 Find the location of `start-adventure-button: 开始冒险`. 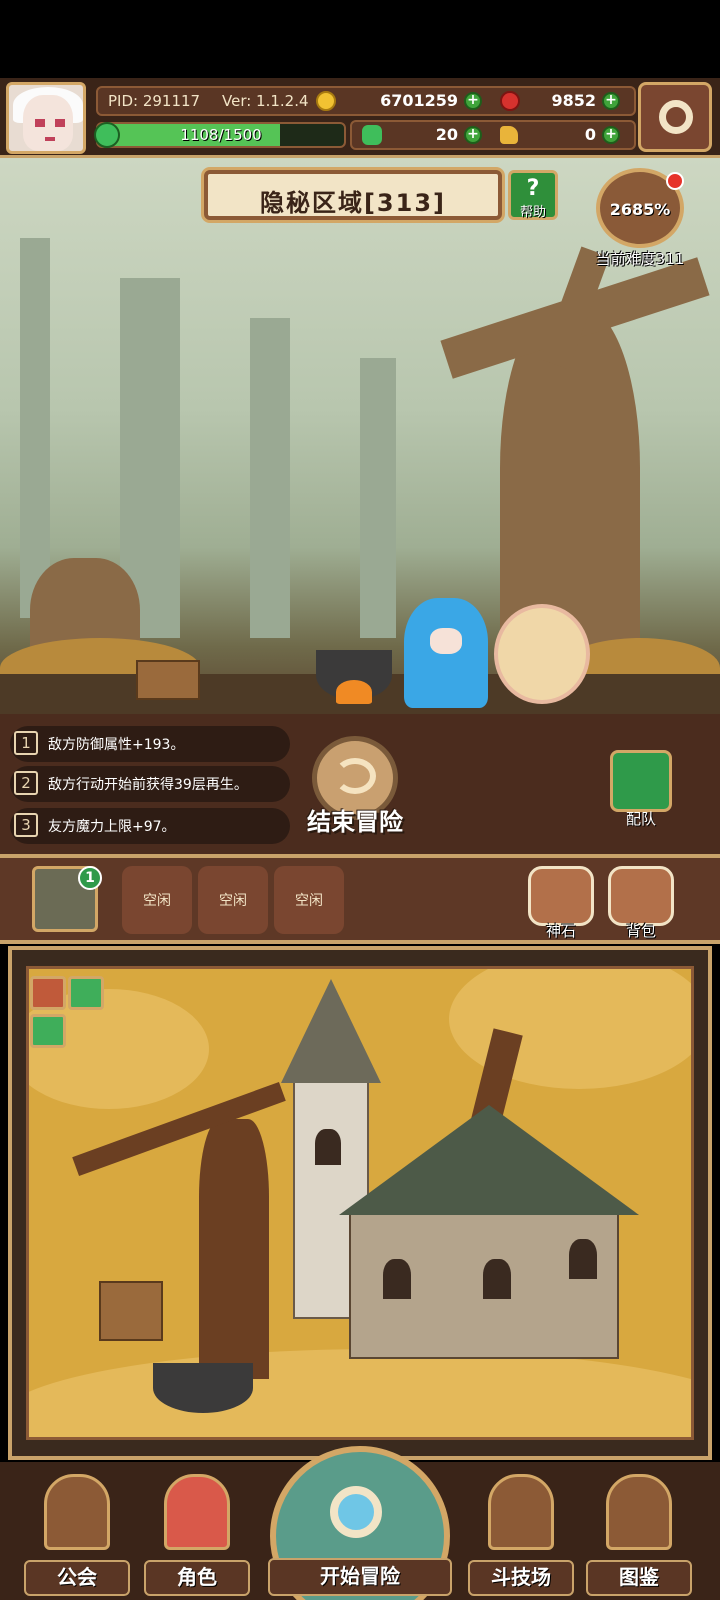

start-adventure-button: 开始冒险 is located at coordinates (360, 1523).